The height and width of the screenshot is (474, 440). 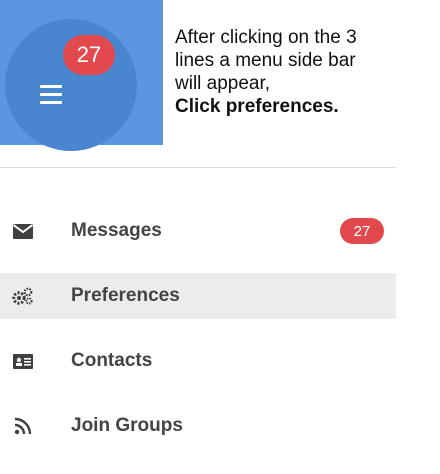 What do you see at coordinates (198, 426) in the screenshot?
I see `sidebar-item-join-groups: Join Groups` at bounding box center [198, 426].